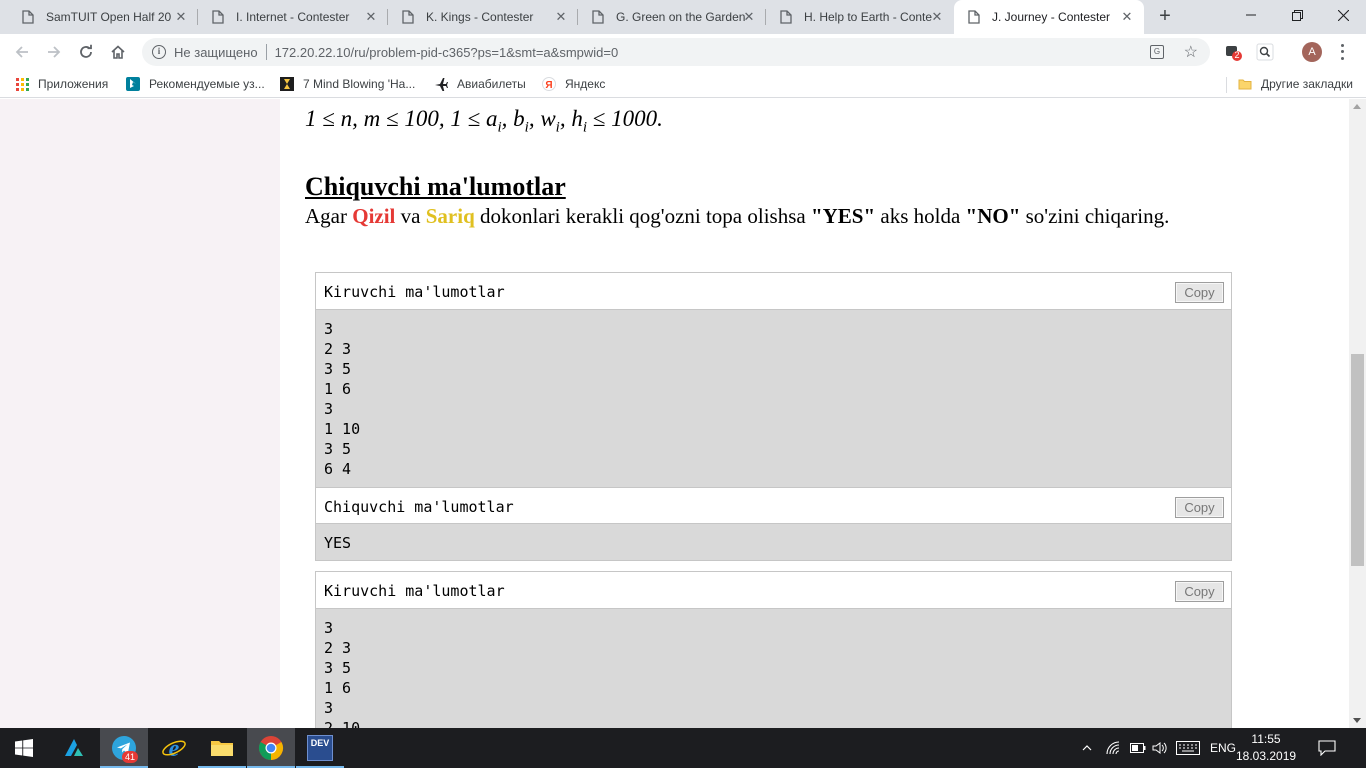 This screenshot has width=1366, height=768. I want to click on tab-samtuit: SamTUIT Open Half 20 ✕, so click(103, 17).